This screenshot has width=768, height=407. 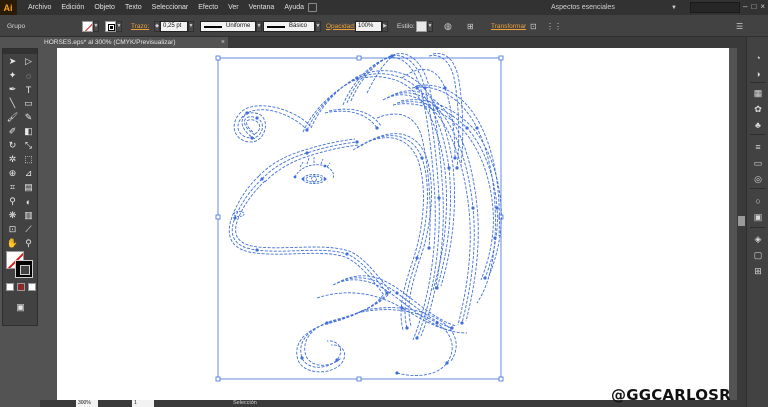 What do you see at coordinates (318, 26) in the screenshot?
I see `brush-dropdown-icon: ▼` at bounding box center [318, 26].